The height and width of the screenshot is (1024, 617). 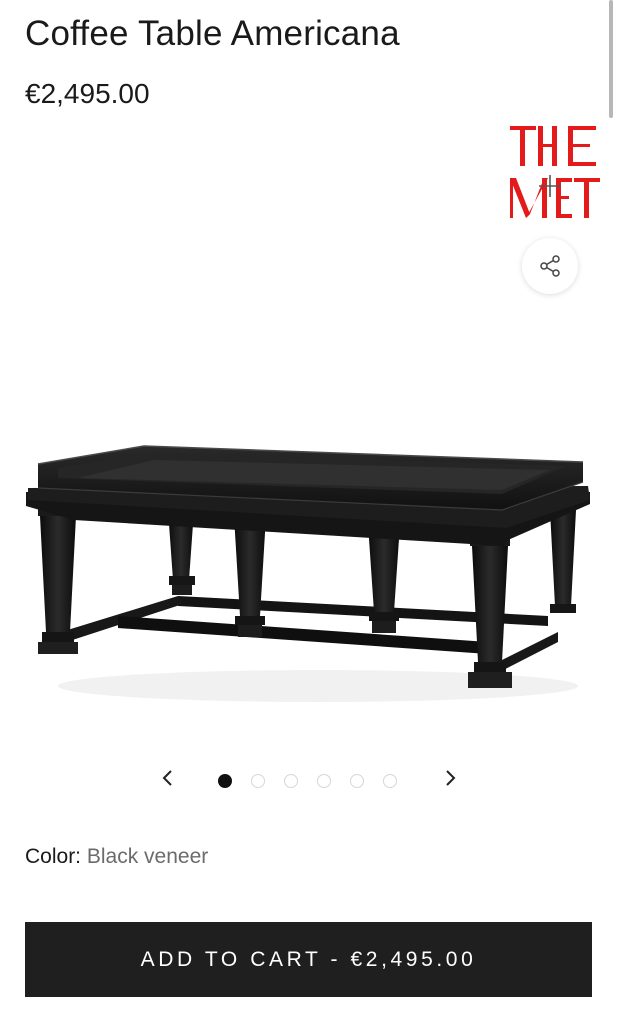 I want to click on chevron-left-icon, so click(x=167, y=778).